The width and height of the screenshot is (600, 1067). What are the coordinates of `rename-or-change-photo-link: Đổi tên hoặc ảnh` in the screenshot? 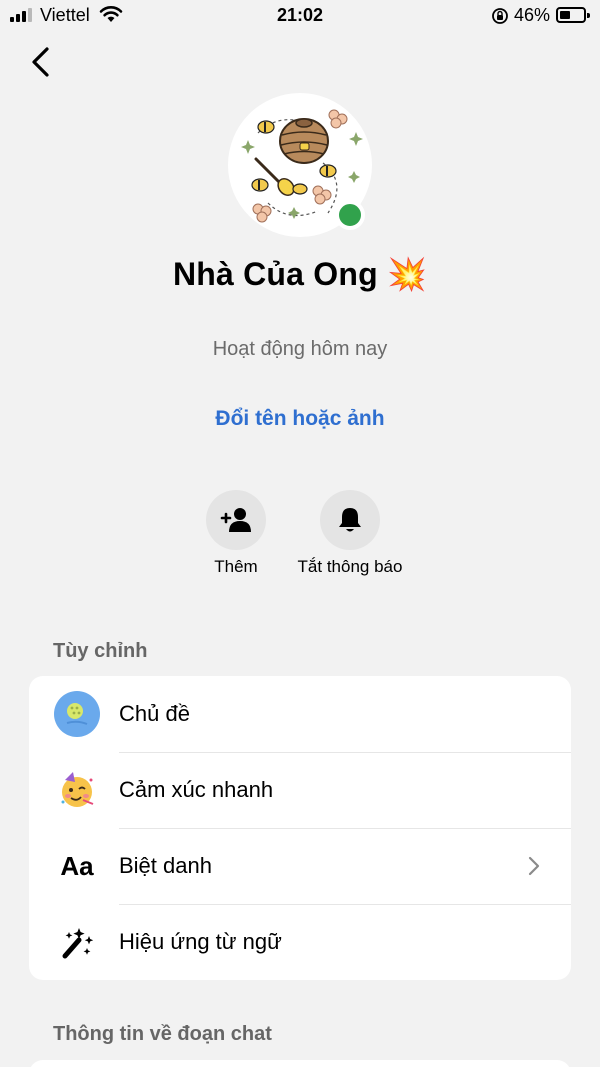 It's located at (300, 419).